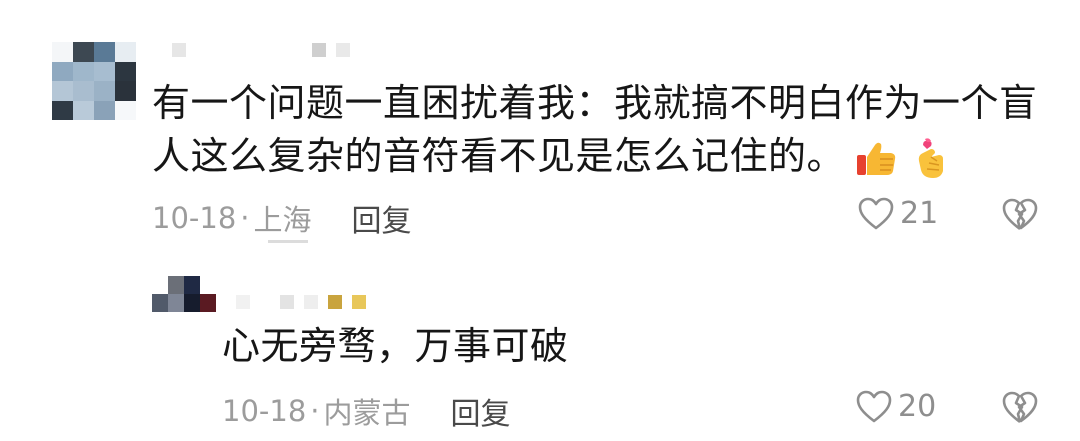  I want to click on reply-location: 内蒙古, so click(367, 413).